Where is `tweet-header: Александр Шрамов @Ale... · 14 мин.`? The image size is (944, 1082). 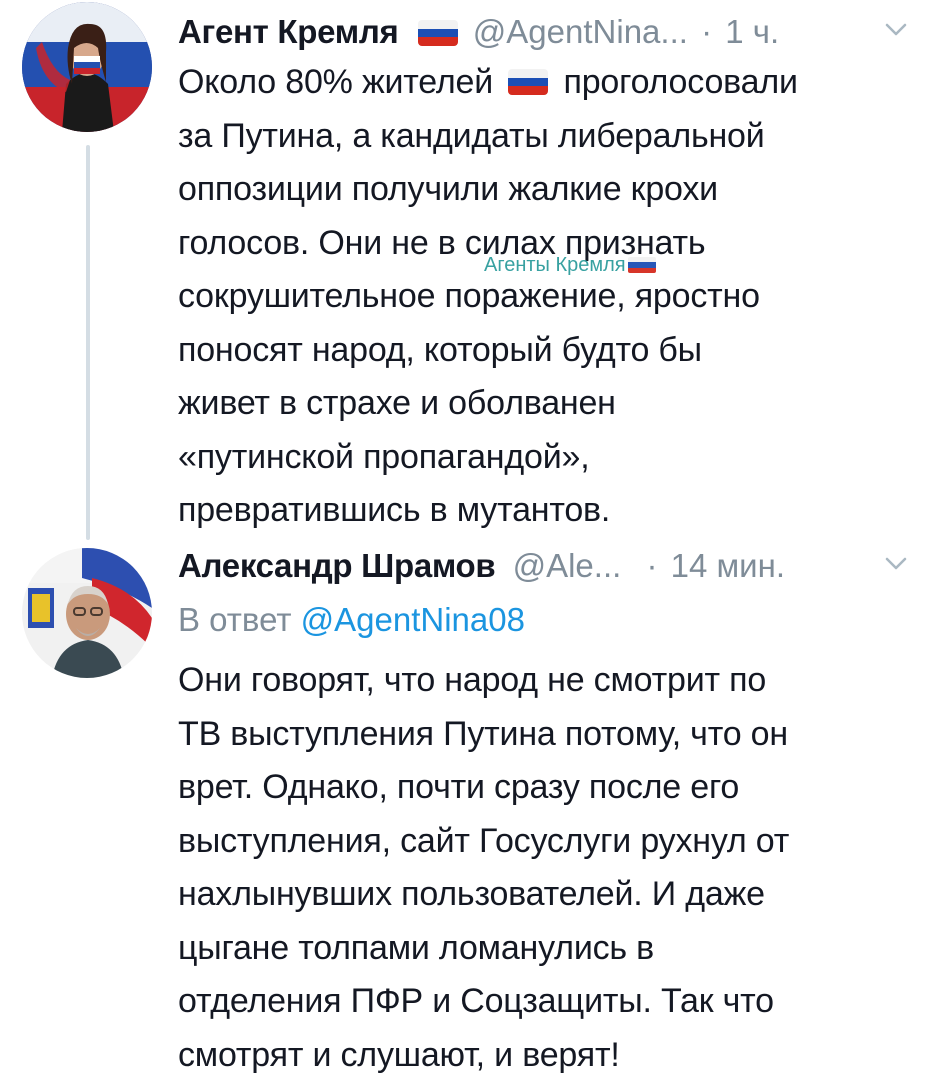 tweet-header: Александр Шрамов @Ale... · 14 мин. is located at coordinates (551, 566).